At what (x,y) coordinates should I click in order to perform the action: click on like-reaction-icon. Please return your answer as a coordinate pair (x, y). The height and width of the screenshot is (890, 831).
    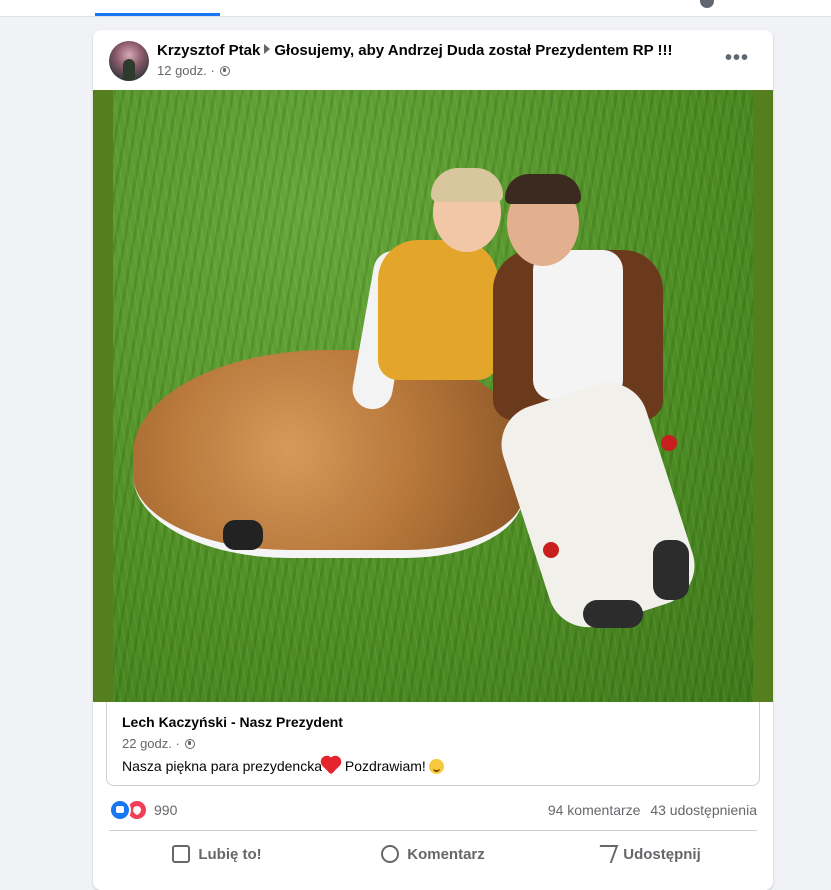
    Looking at the image, I should click on (120, 810).